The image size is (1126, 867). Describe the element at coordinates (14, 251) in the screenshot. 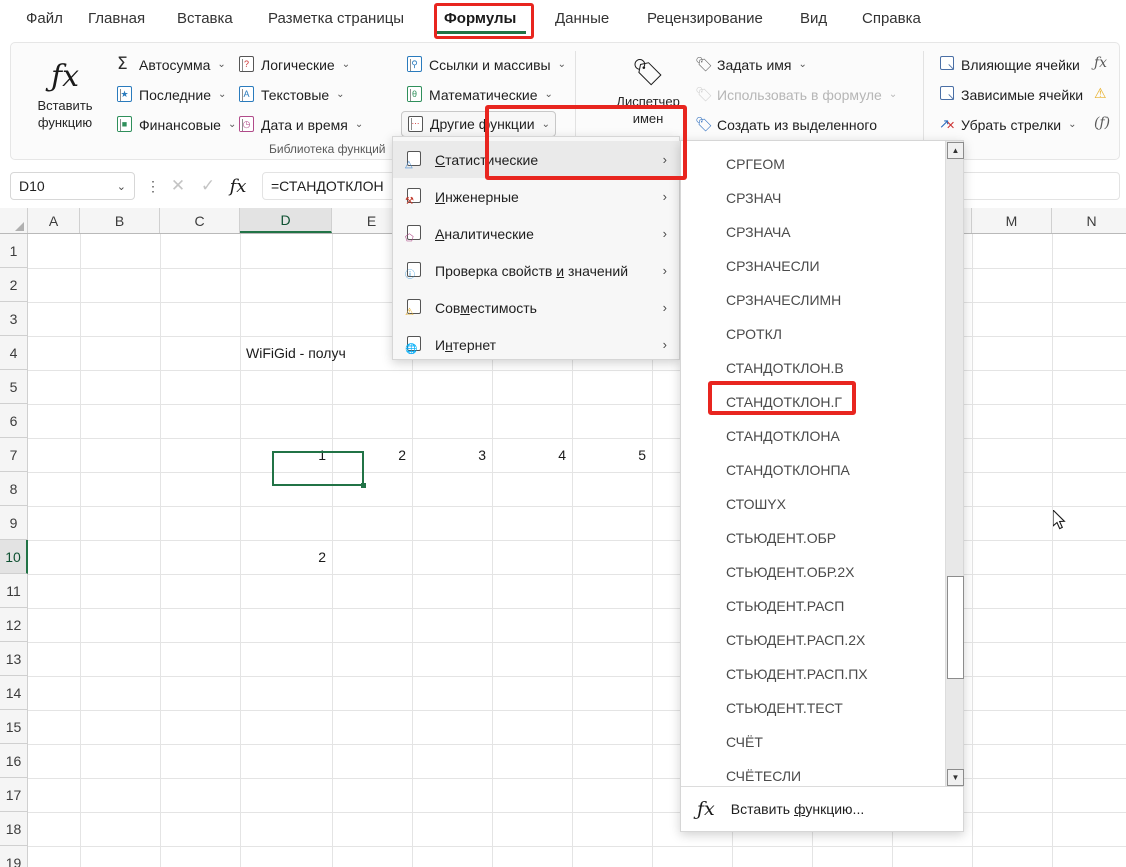

I see `row-header-1: 1` at that location.